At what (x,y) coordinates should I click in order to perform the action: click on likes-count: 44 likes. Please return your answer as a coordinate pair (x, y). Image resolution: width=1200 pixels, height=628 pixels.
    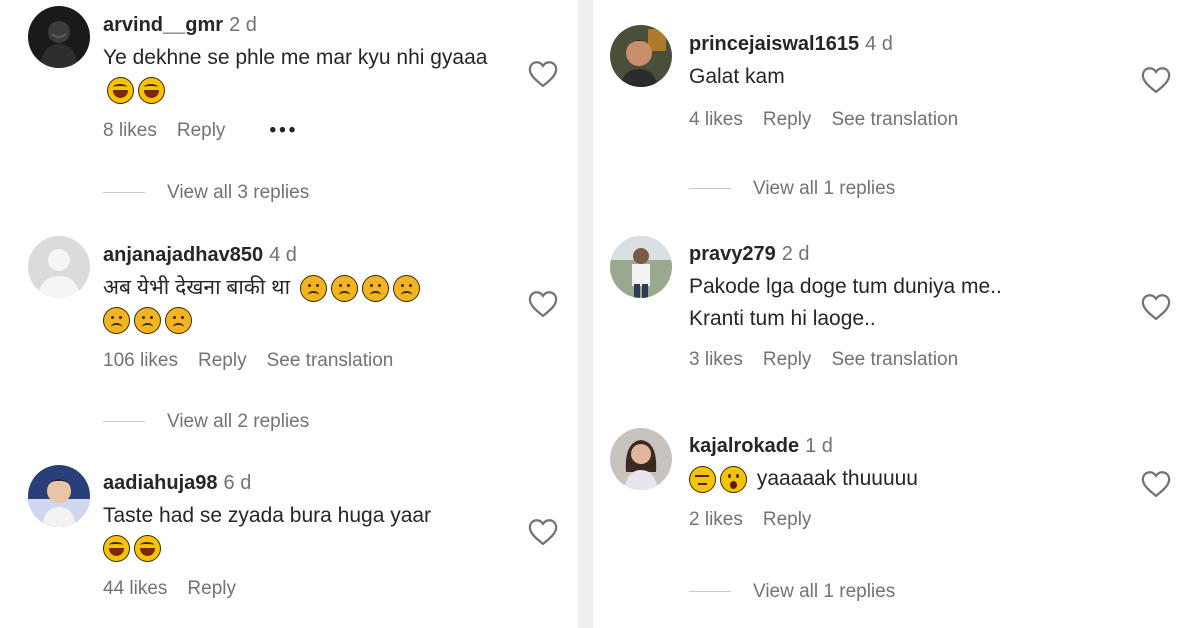
    Looking at the image, I should click on (135, 588).